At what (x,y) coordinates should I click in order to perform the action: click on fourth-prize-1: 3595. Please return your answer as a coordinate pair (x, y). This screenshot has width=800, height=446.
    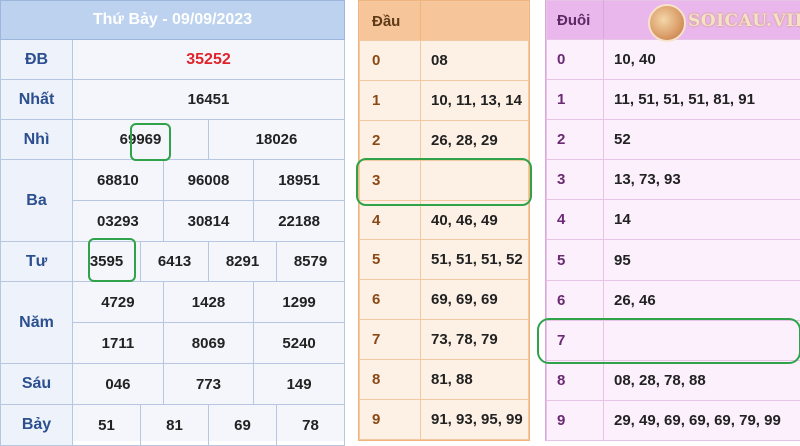
    Looking at the image, I should click on (107, 262).